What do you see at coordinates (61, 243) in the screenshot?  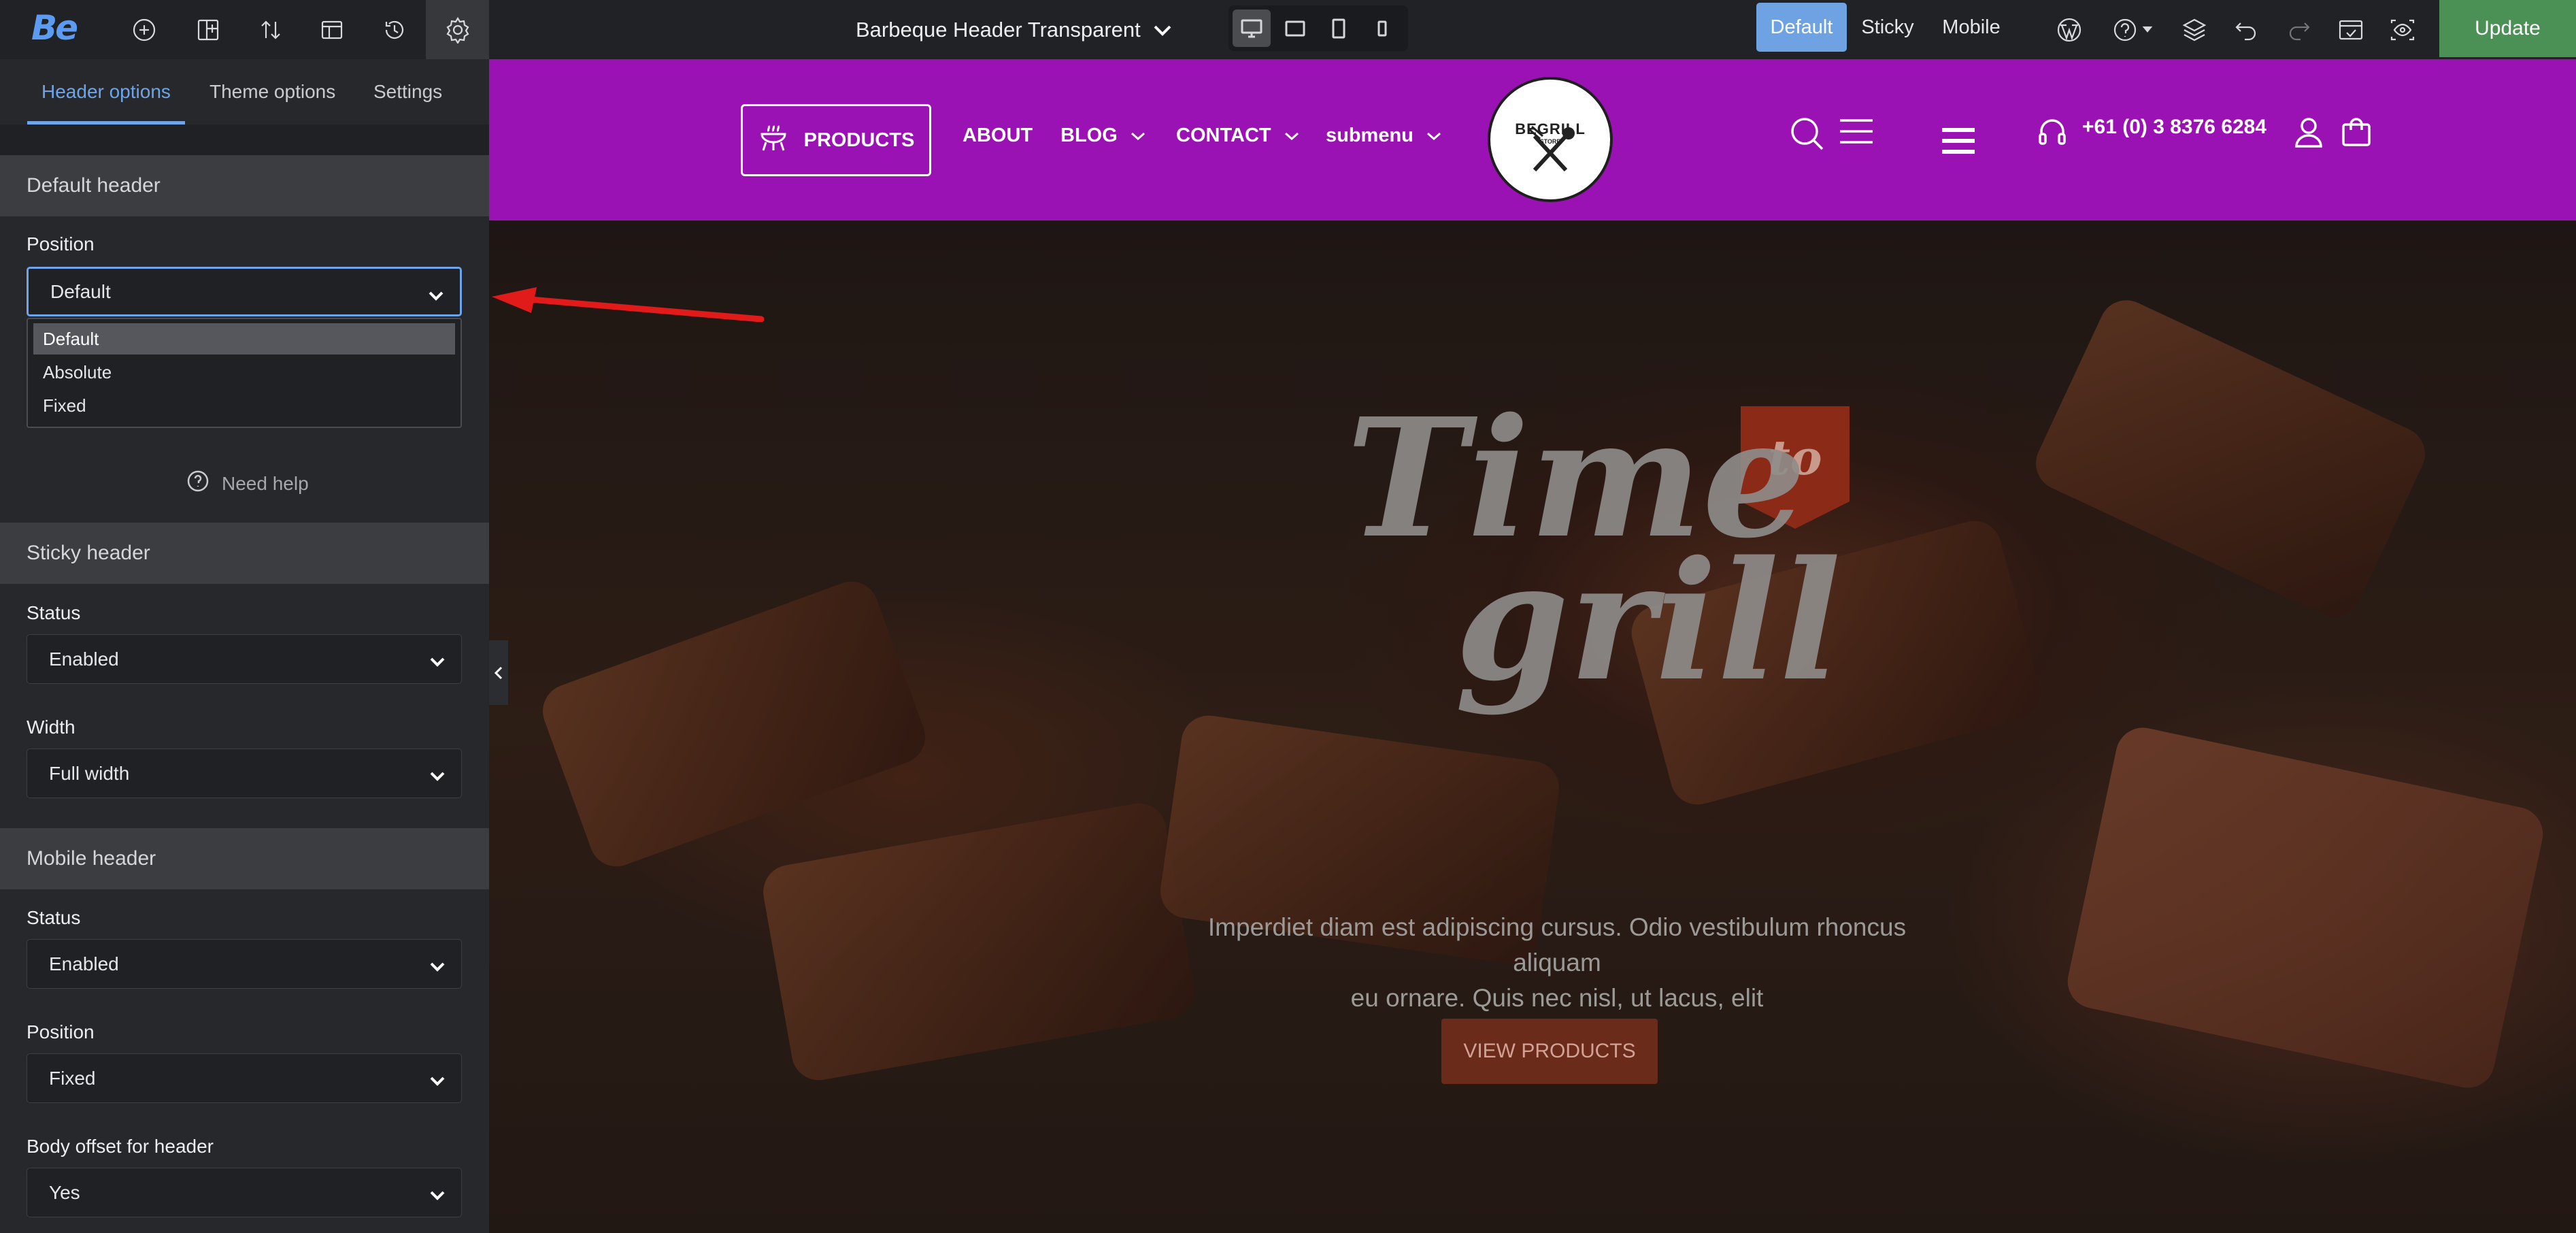 I see `position-label: Position` at bounding box center [61, 243].